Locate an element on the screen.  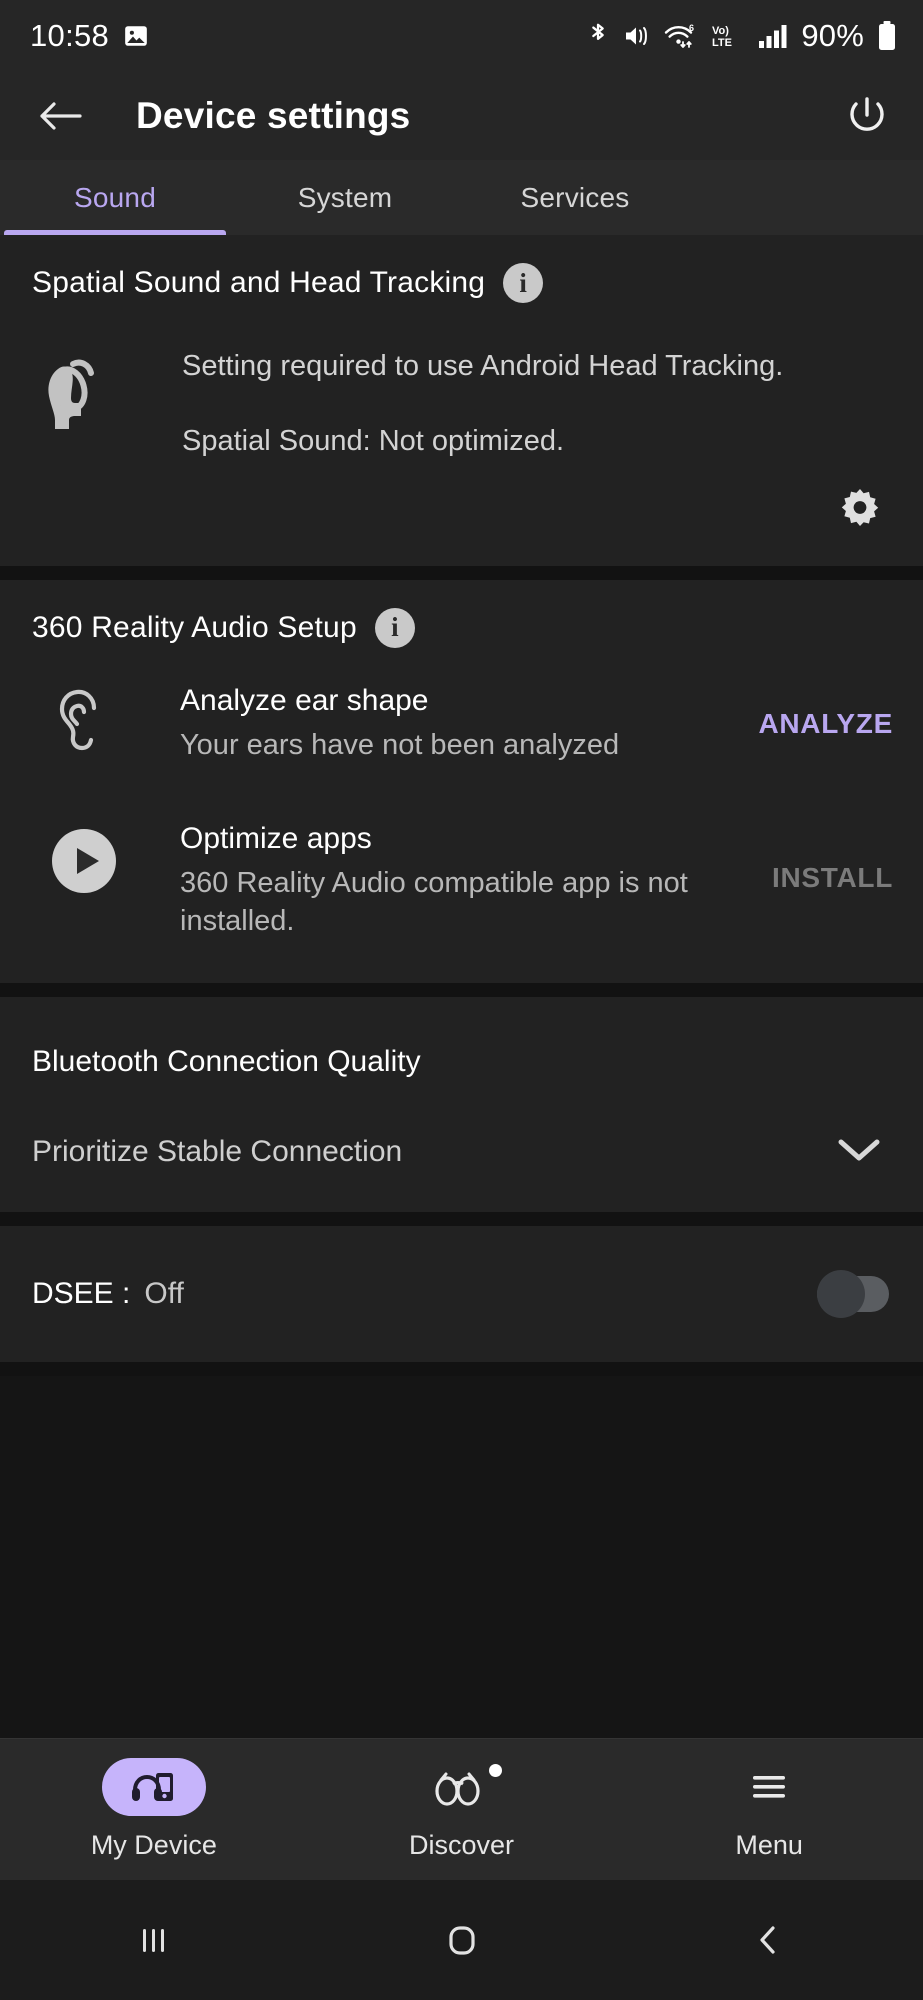
svg-text: 6 is located at coordinates (691, 28).